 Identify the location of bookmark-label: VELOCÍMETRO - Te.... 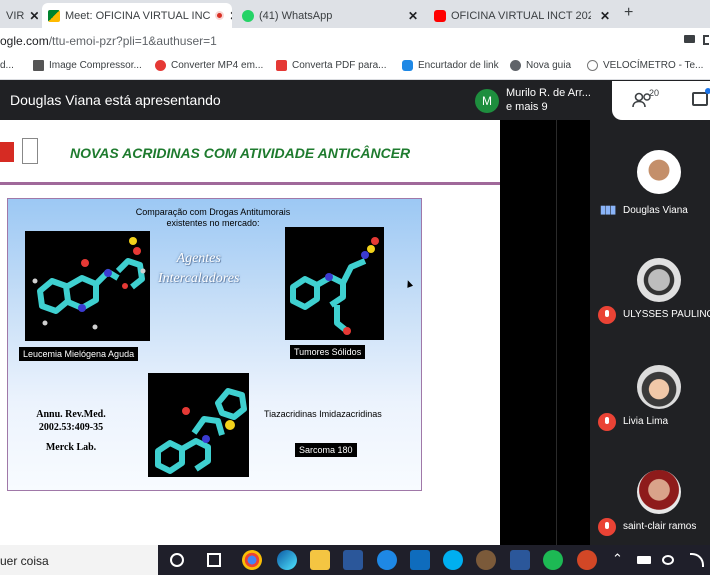
(653, 65).